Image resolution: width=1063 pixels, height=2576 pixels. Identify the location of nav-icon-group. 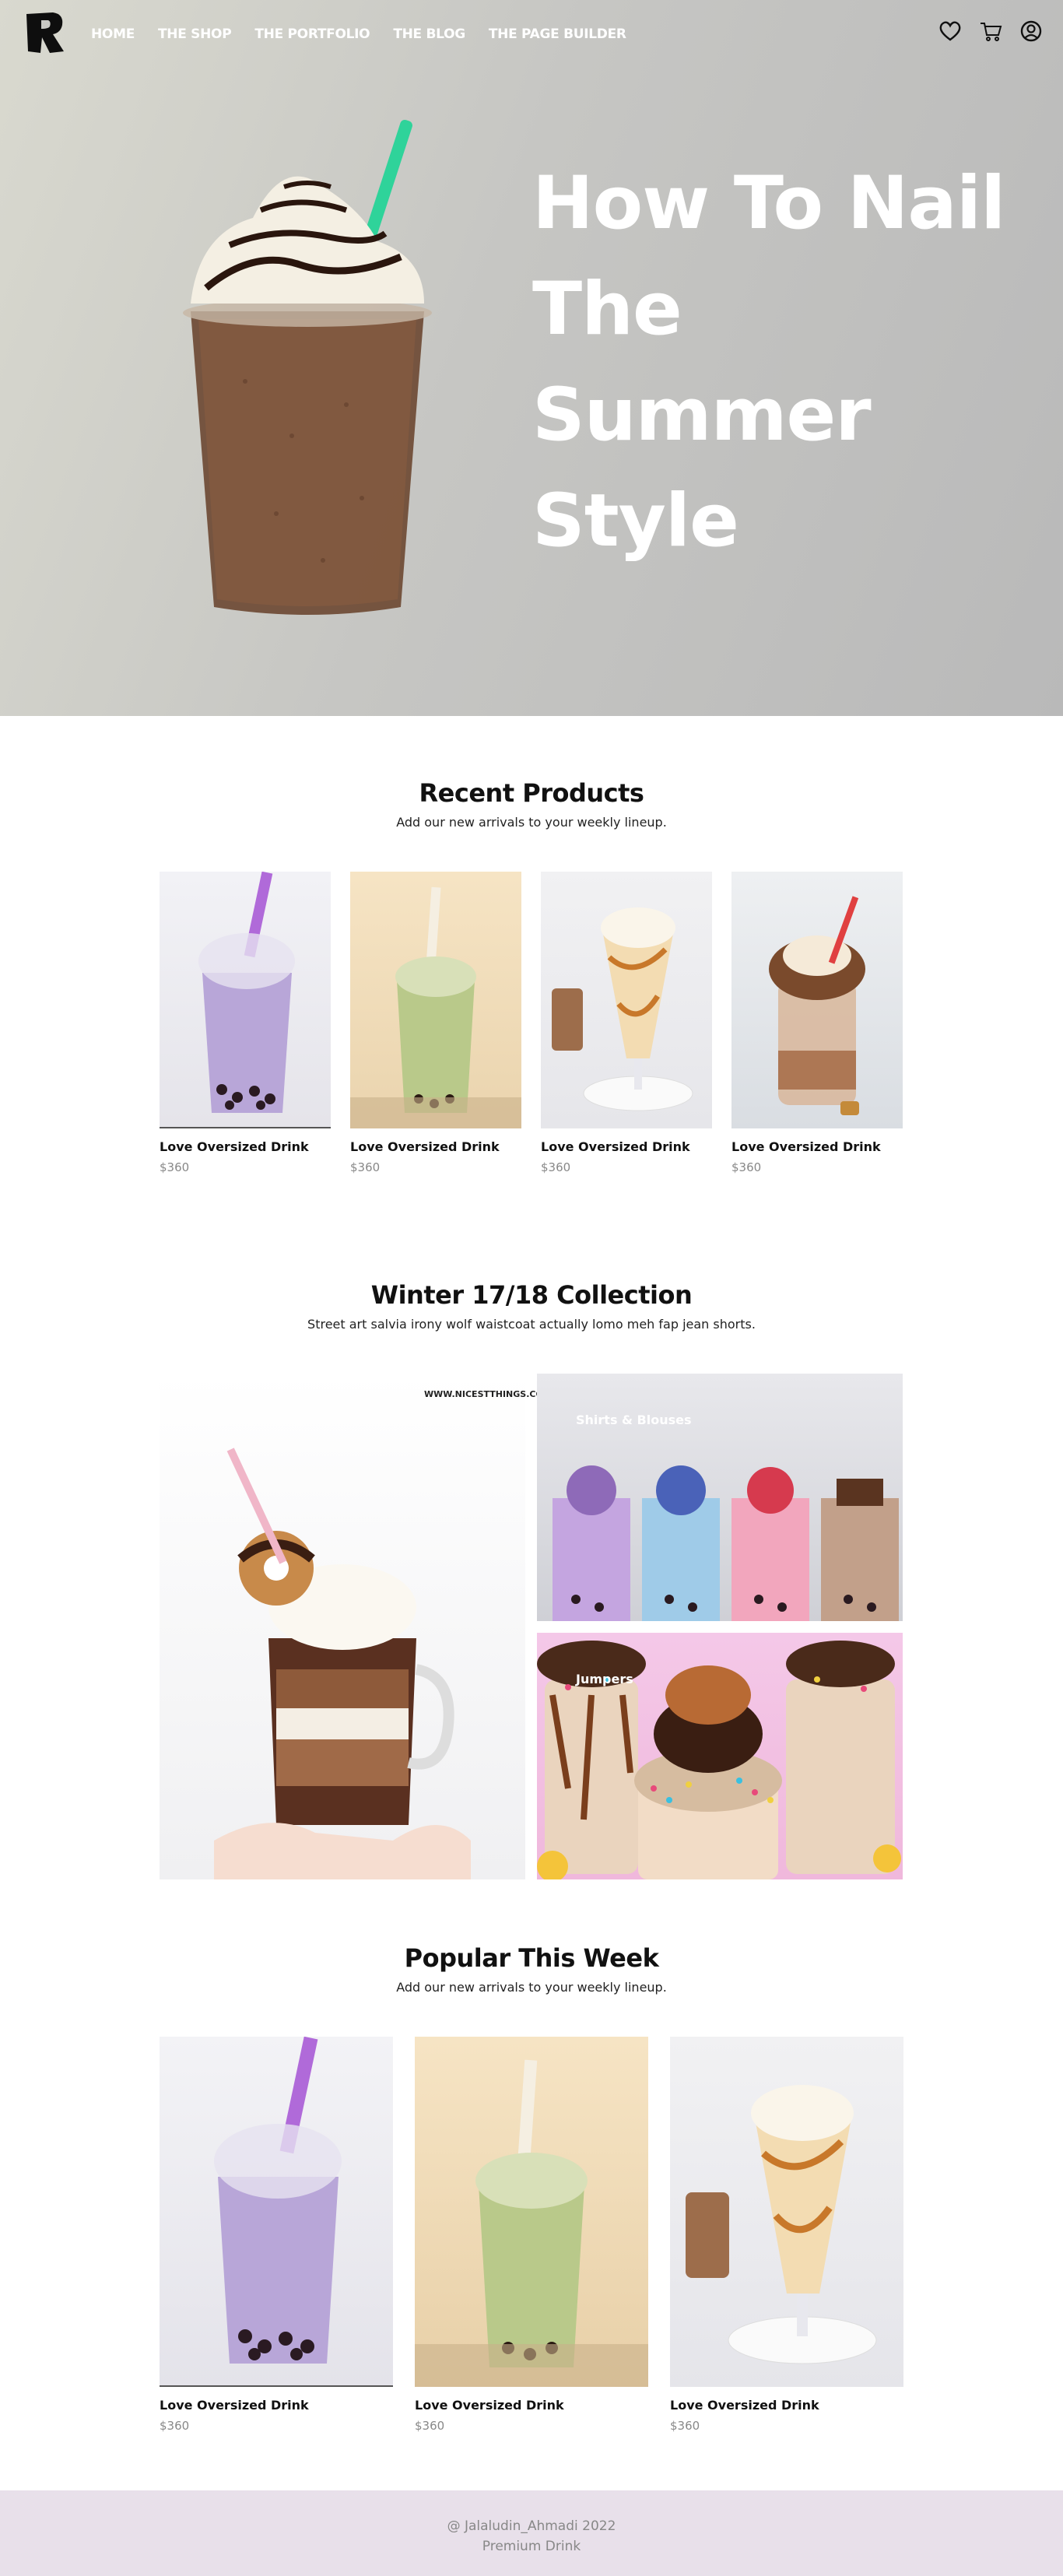
(990, 32).